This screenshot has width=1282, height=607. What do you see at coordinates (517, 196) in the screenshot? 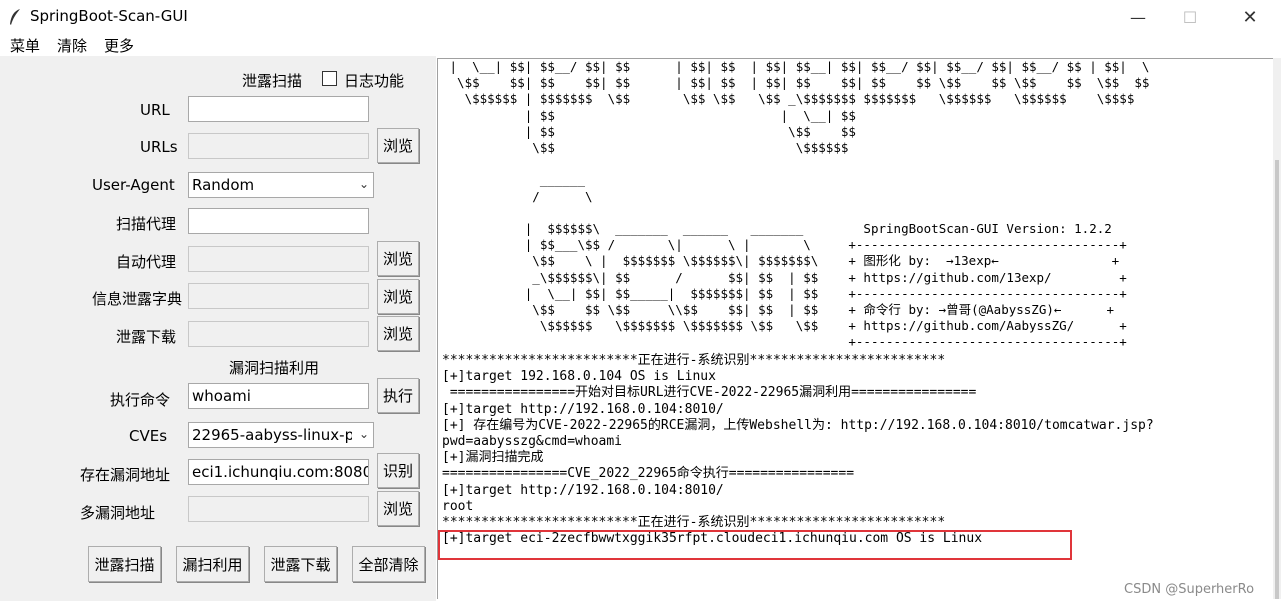
I see `ascii-line: / \` at bounding box center [517, 196].